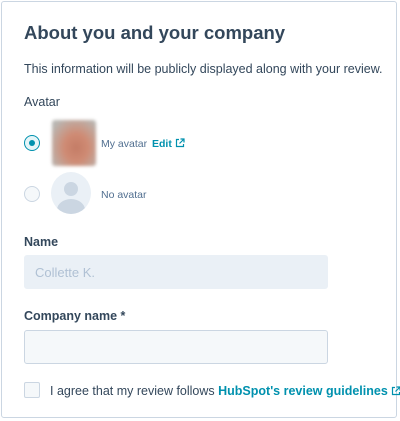  I want to click on user-avatar-image, so click(74, 143).